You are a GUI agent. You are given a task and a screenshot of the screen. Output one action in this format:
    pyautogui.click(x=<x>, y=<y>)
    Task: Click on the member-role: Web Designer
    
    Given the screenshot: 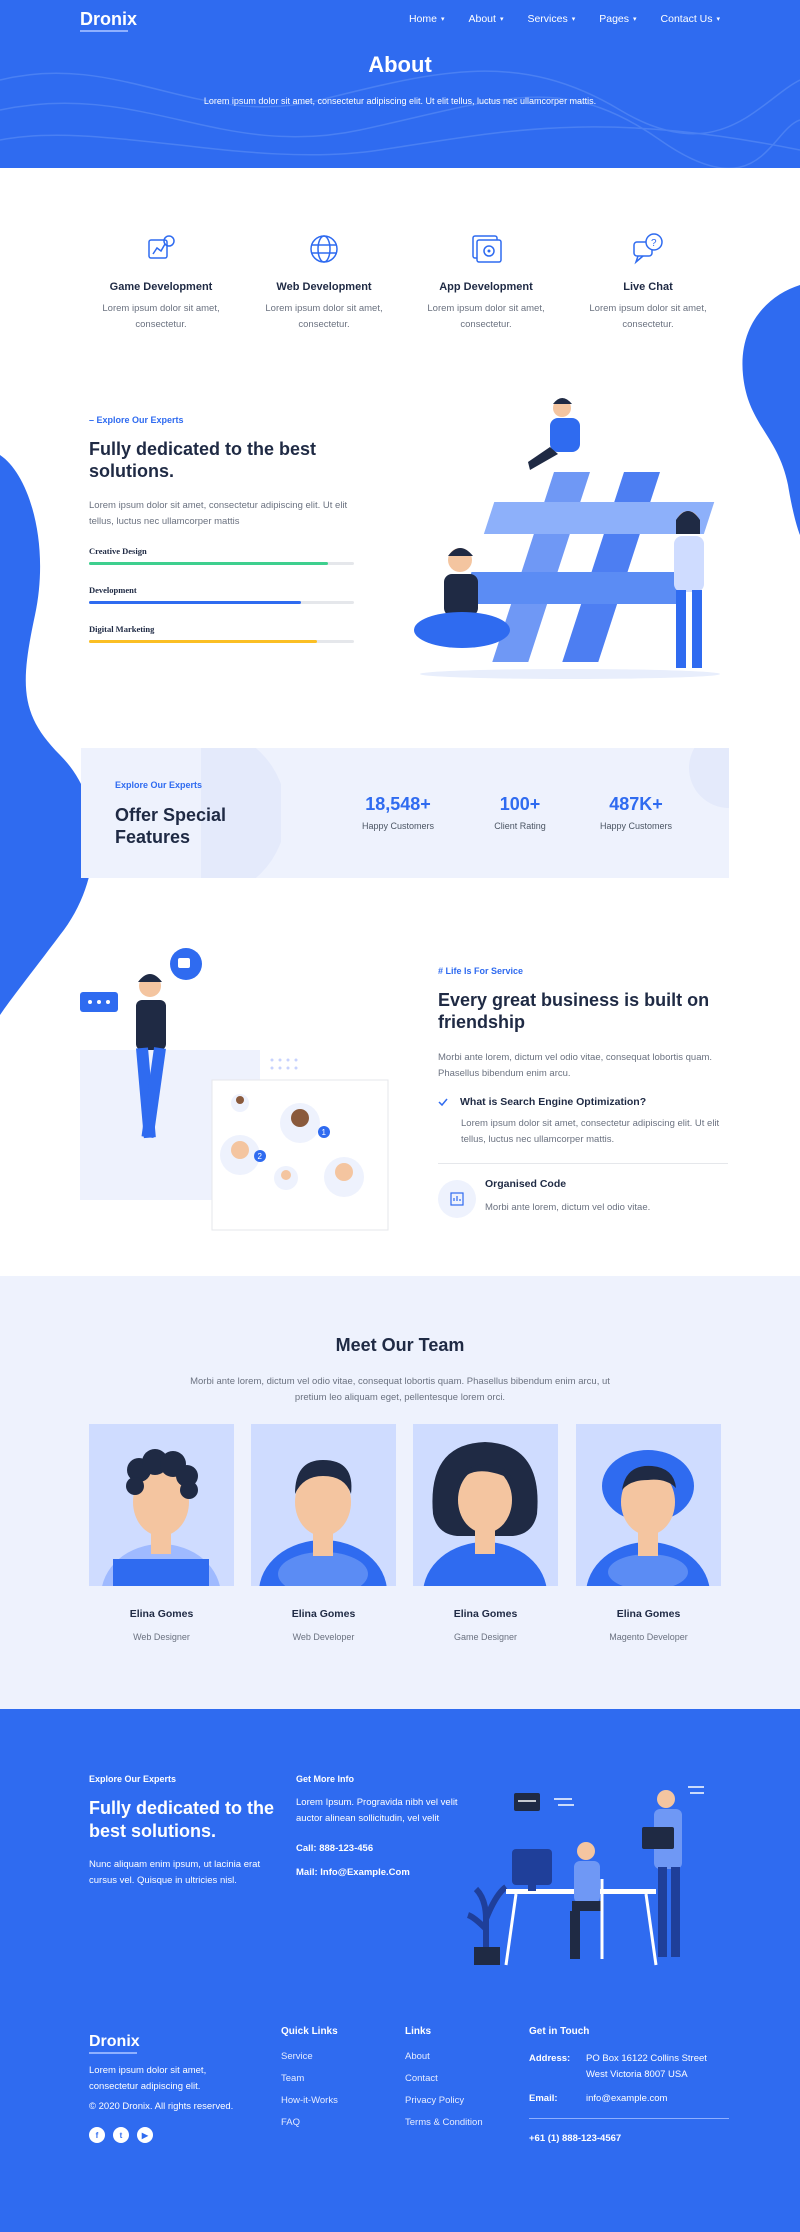 What is the action you would take?
    pyautogui.click(x=161, y=1637)
    